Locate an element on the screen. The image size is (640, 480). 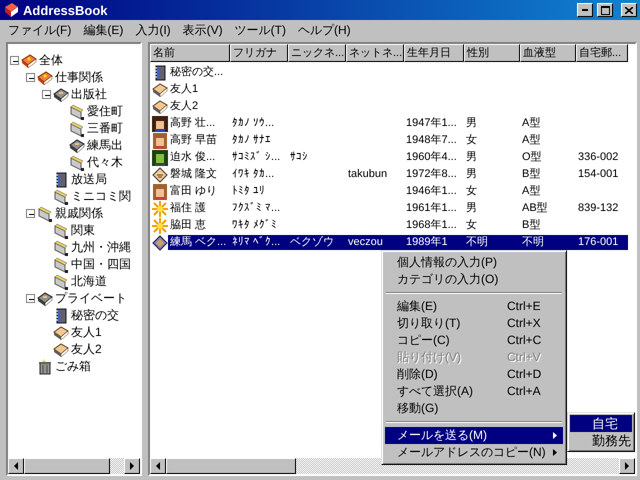
maximize-button is located at coordinates (605, 10).